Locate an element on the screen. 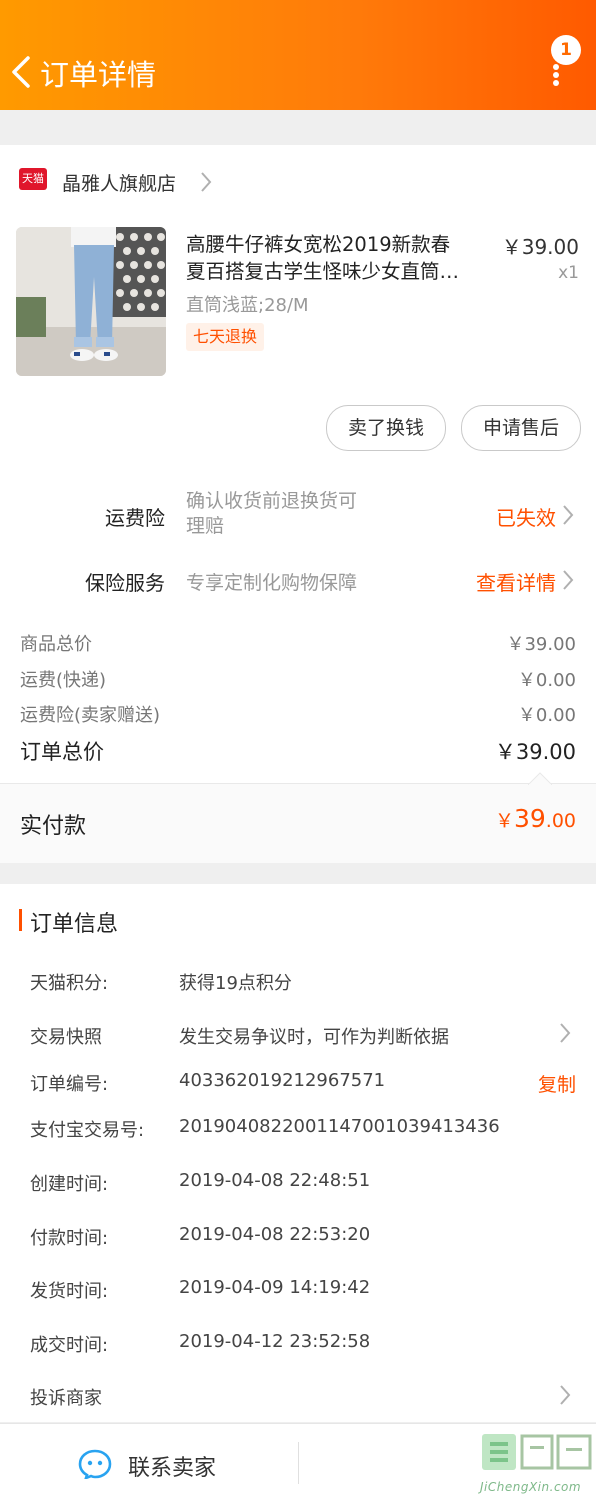 Image resolution: width=596 pixels, height=1501 pixels. alipay-number-label: 支付宝交易号: is located at coordinates (87, 1130).